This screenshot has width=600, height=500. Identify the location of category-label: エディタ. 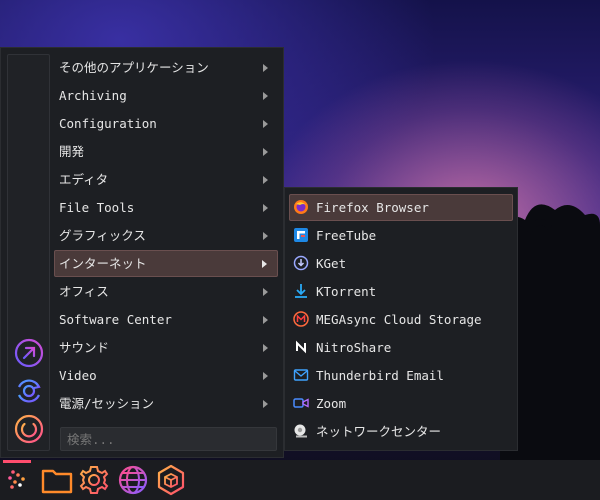
(84, 179).